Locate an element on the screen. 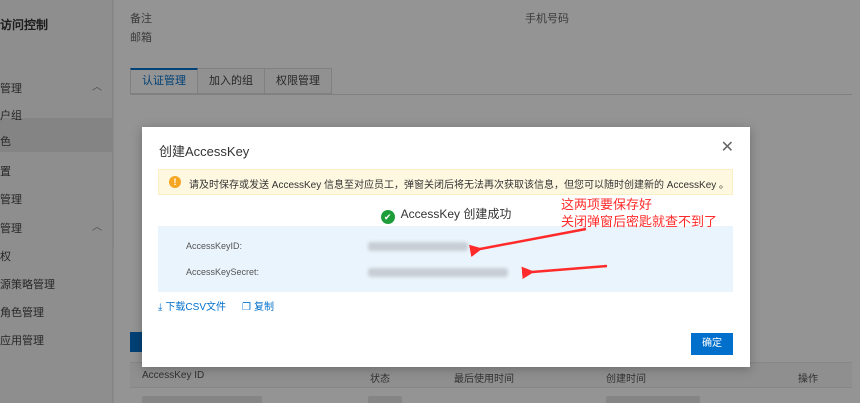 The image size is (860, 403). action-links: ⤓ 下载CSV文件 ❐ 复制 is located at coordinates (216, 305).